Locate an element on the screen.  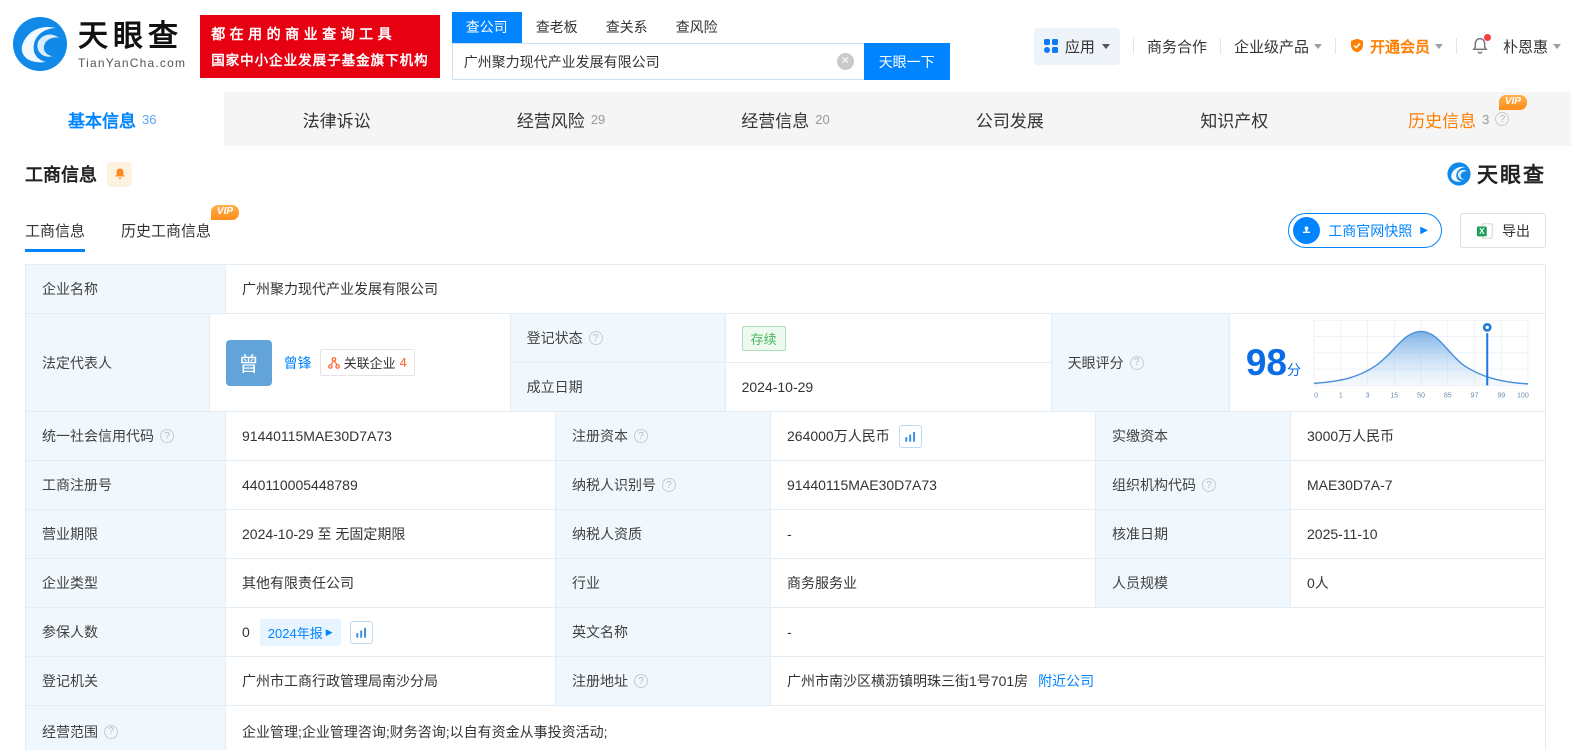
tab-legal-proceedings: 法律诉讼 is located at coordinates (336, 119).